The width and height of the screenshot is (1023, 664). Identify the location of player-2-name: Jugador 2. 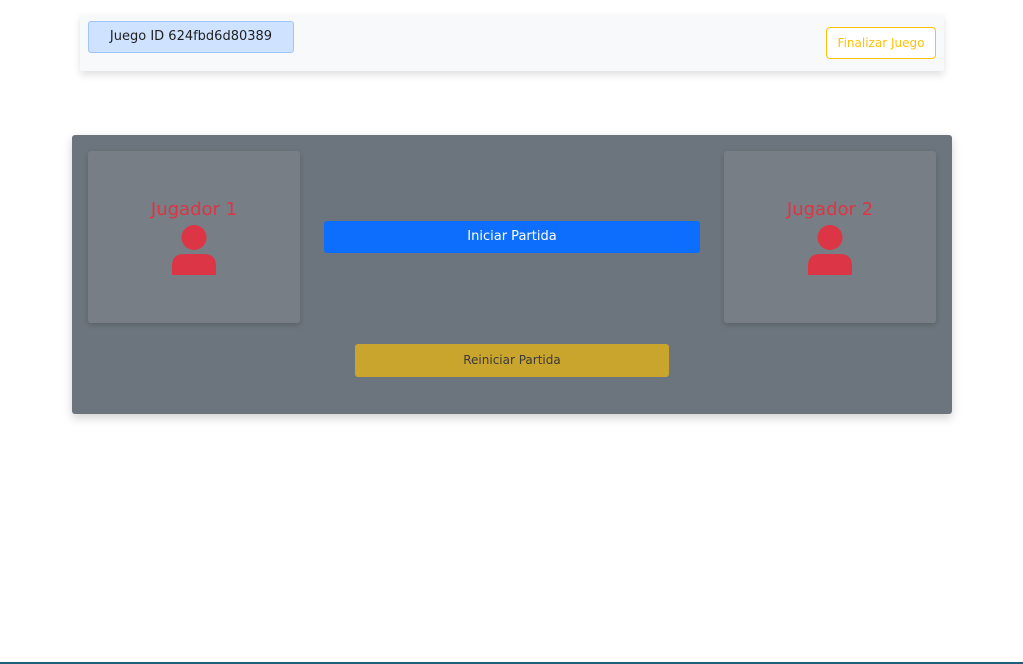
(830, 209).